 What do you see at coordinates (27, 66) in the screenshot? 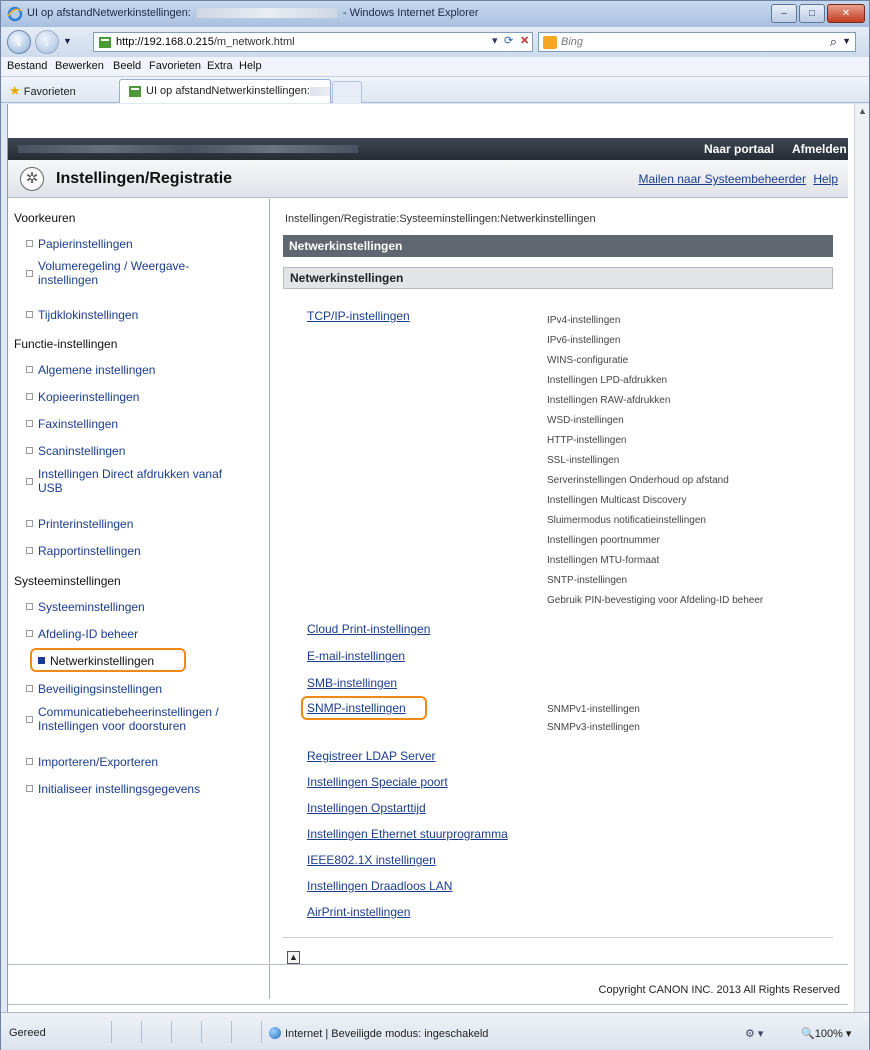
I see `menu-bestand: Bestand` at bounding box center [27, 66].